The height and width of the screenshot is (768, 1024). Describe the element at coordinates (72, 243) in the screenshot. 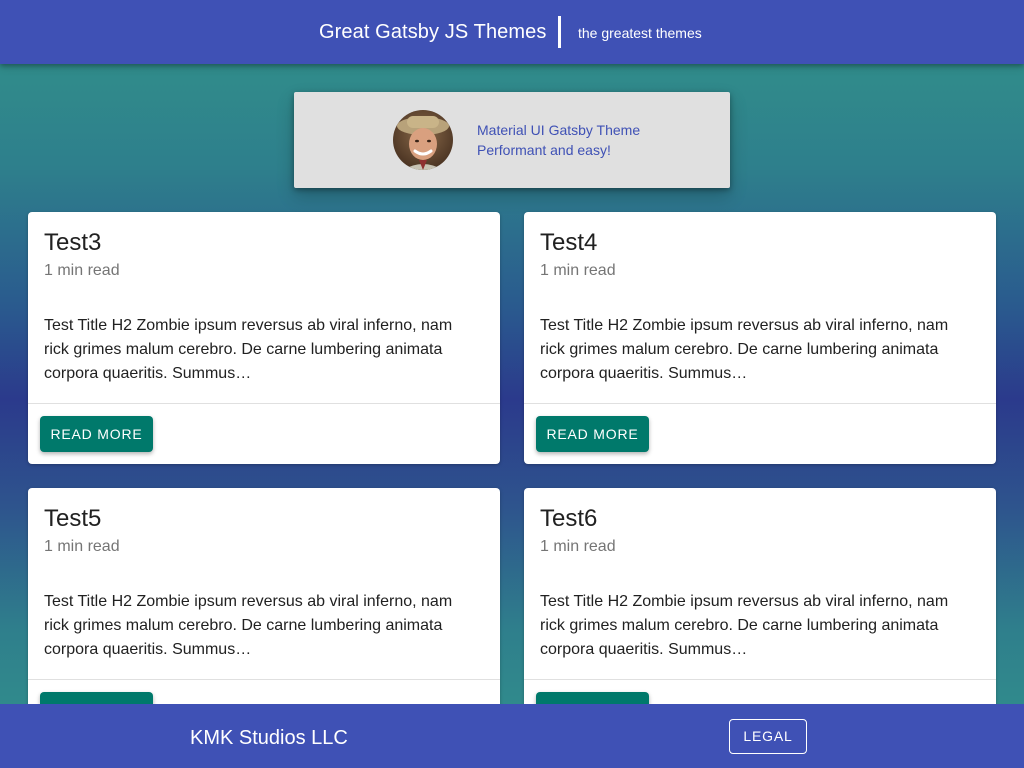

I see `post-title: Test3` at that location.